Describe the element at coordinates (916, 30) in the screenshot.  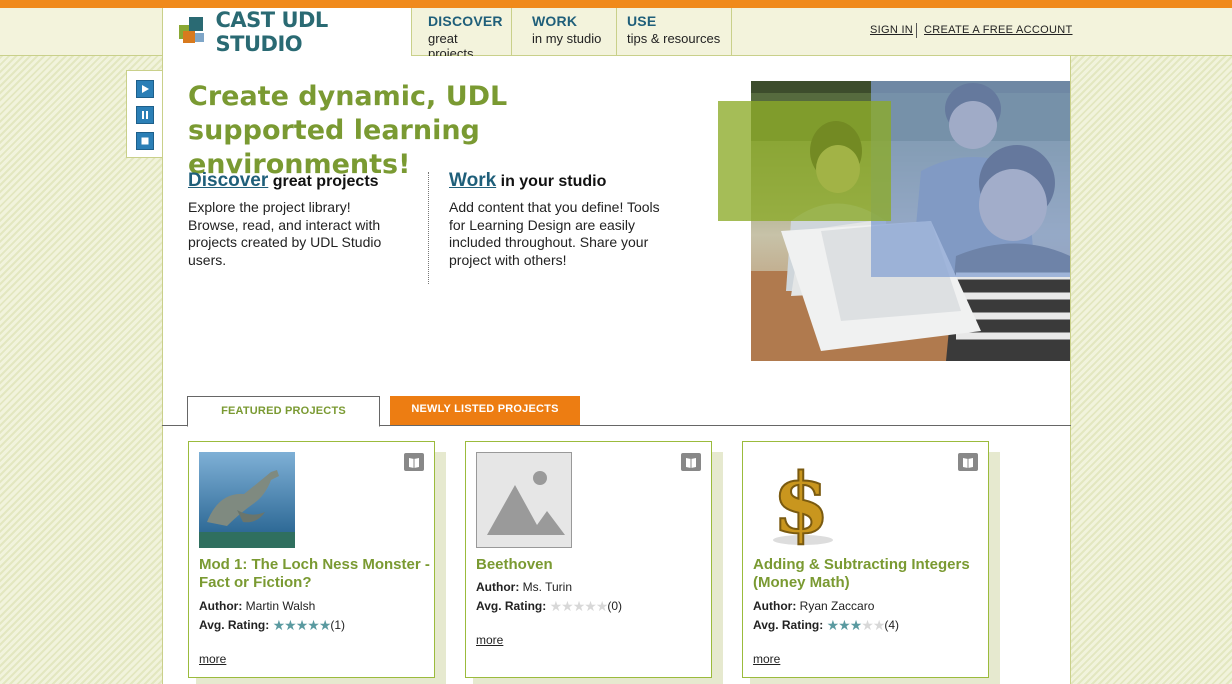
I see `auth-separator` at that location.